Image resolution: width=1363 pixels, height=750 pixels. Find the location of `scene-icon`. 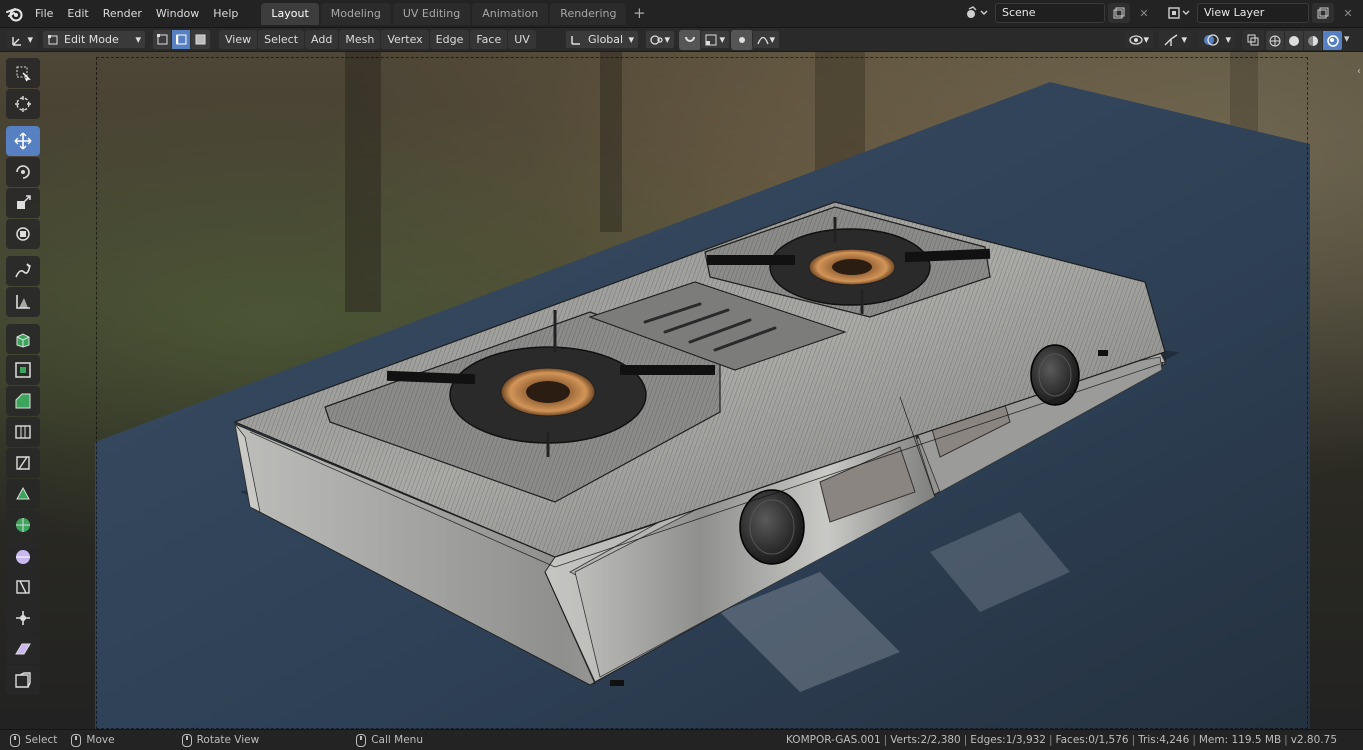

scene-icon is located at coordinates (977, 13).